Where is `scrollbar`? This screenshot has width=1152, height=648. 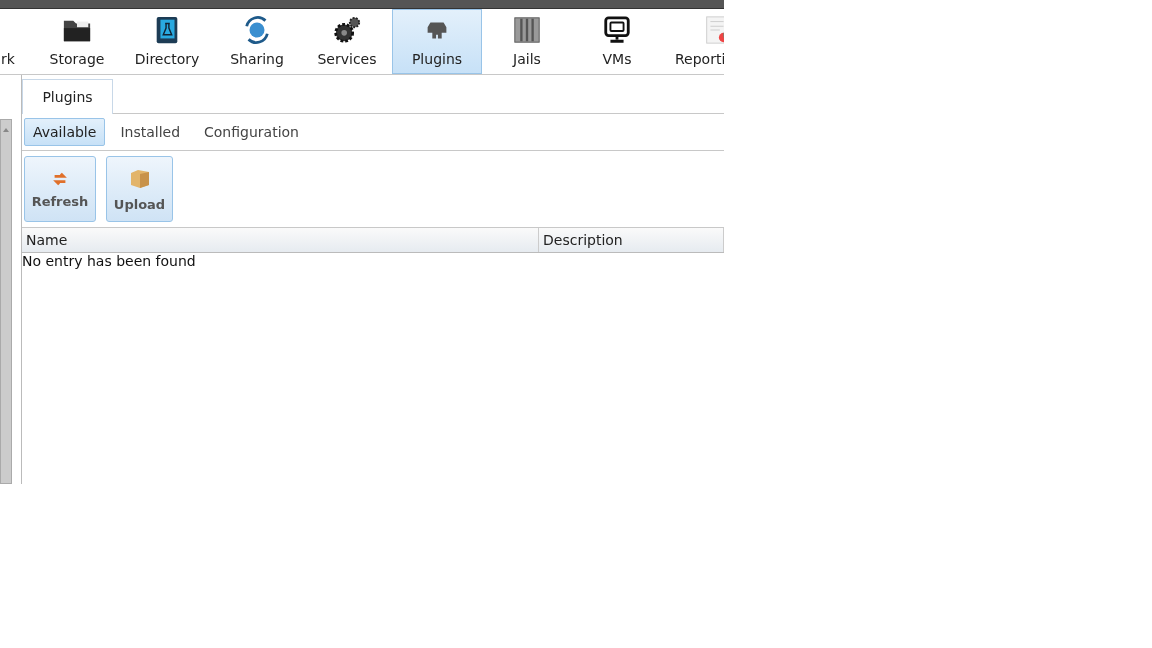
scrollbar is located at coordinates (6, 301).